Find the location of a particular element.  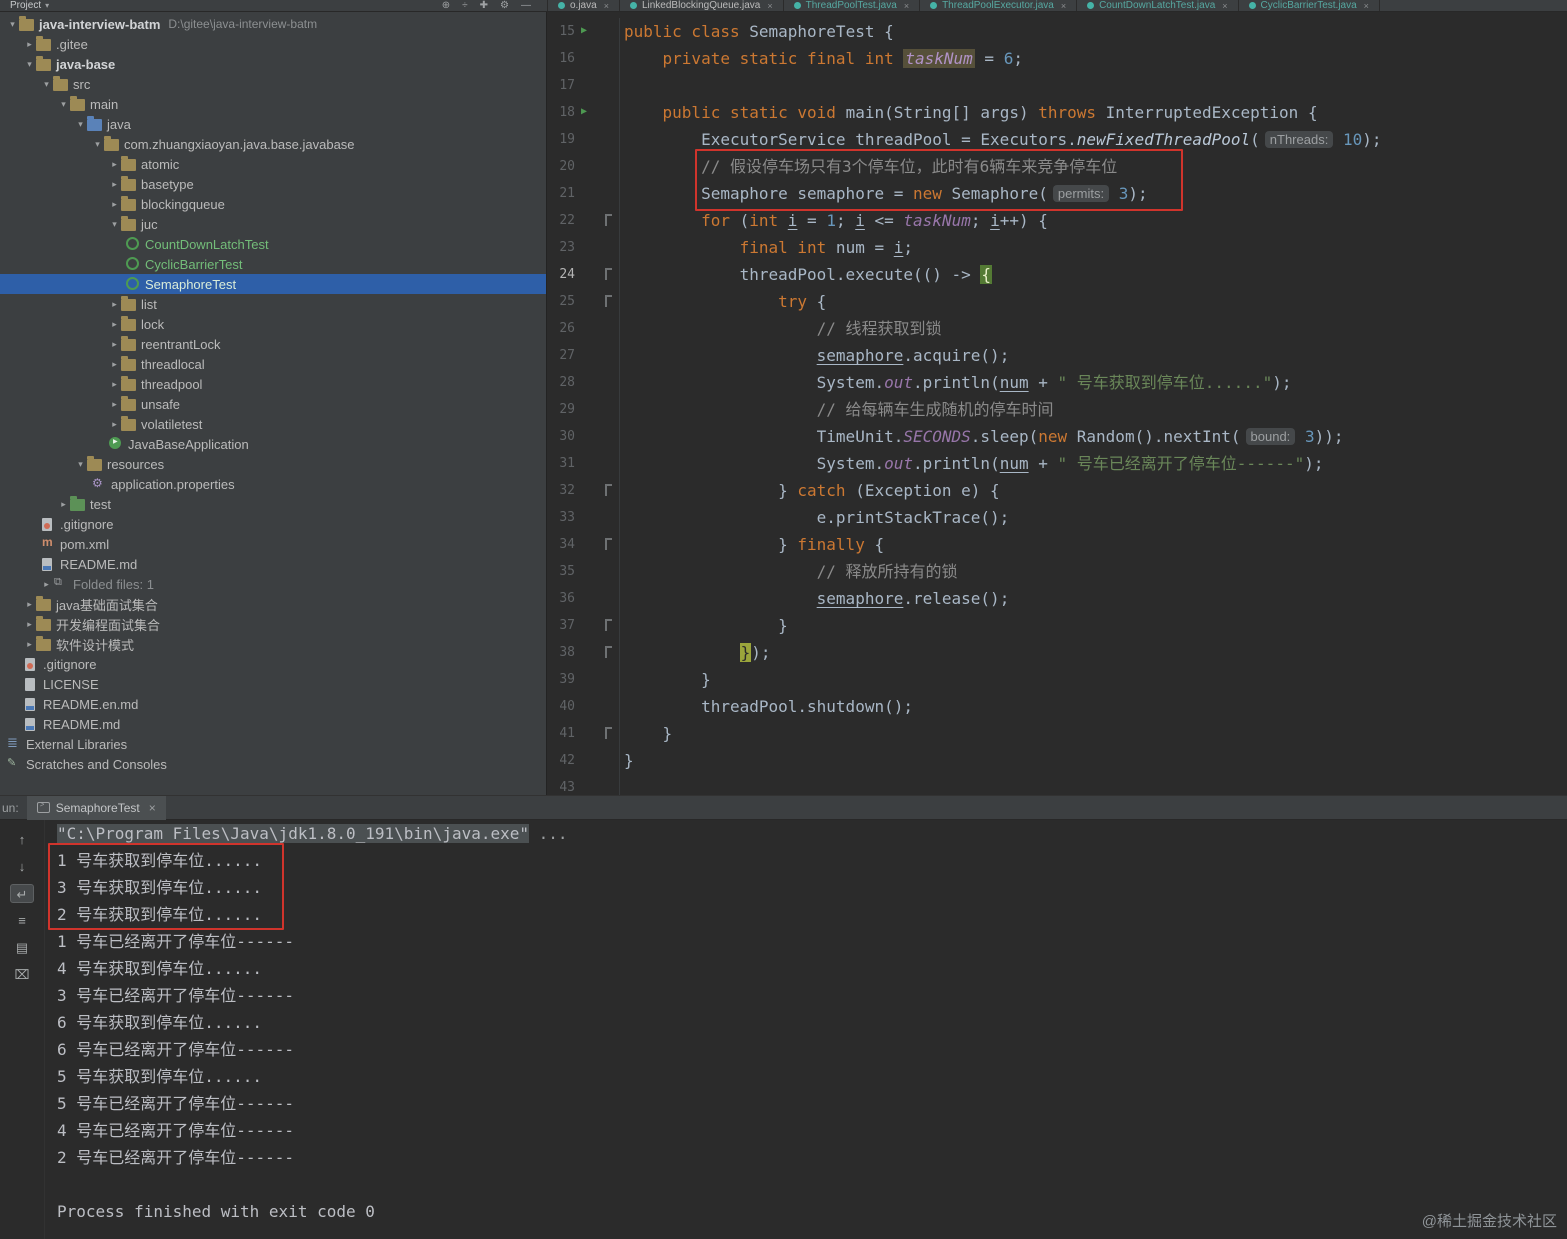

tree-item: ▸ blockingqueue is located at coordinates (273, 204).